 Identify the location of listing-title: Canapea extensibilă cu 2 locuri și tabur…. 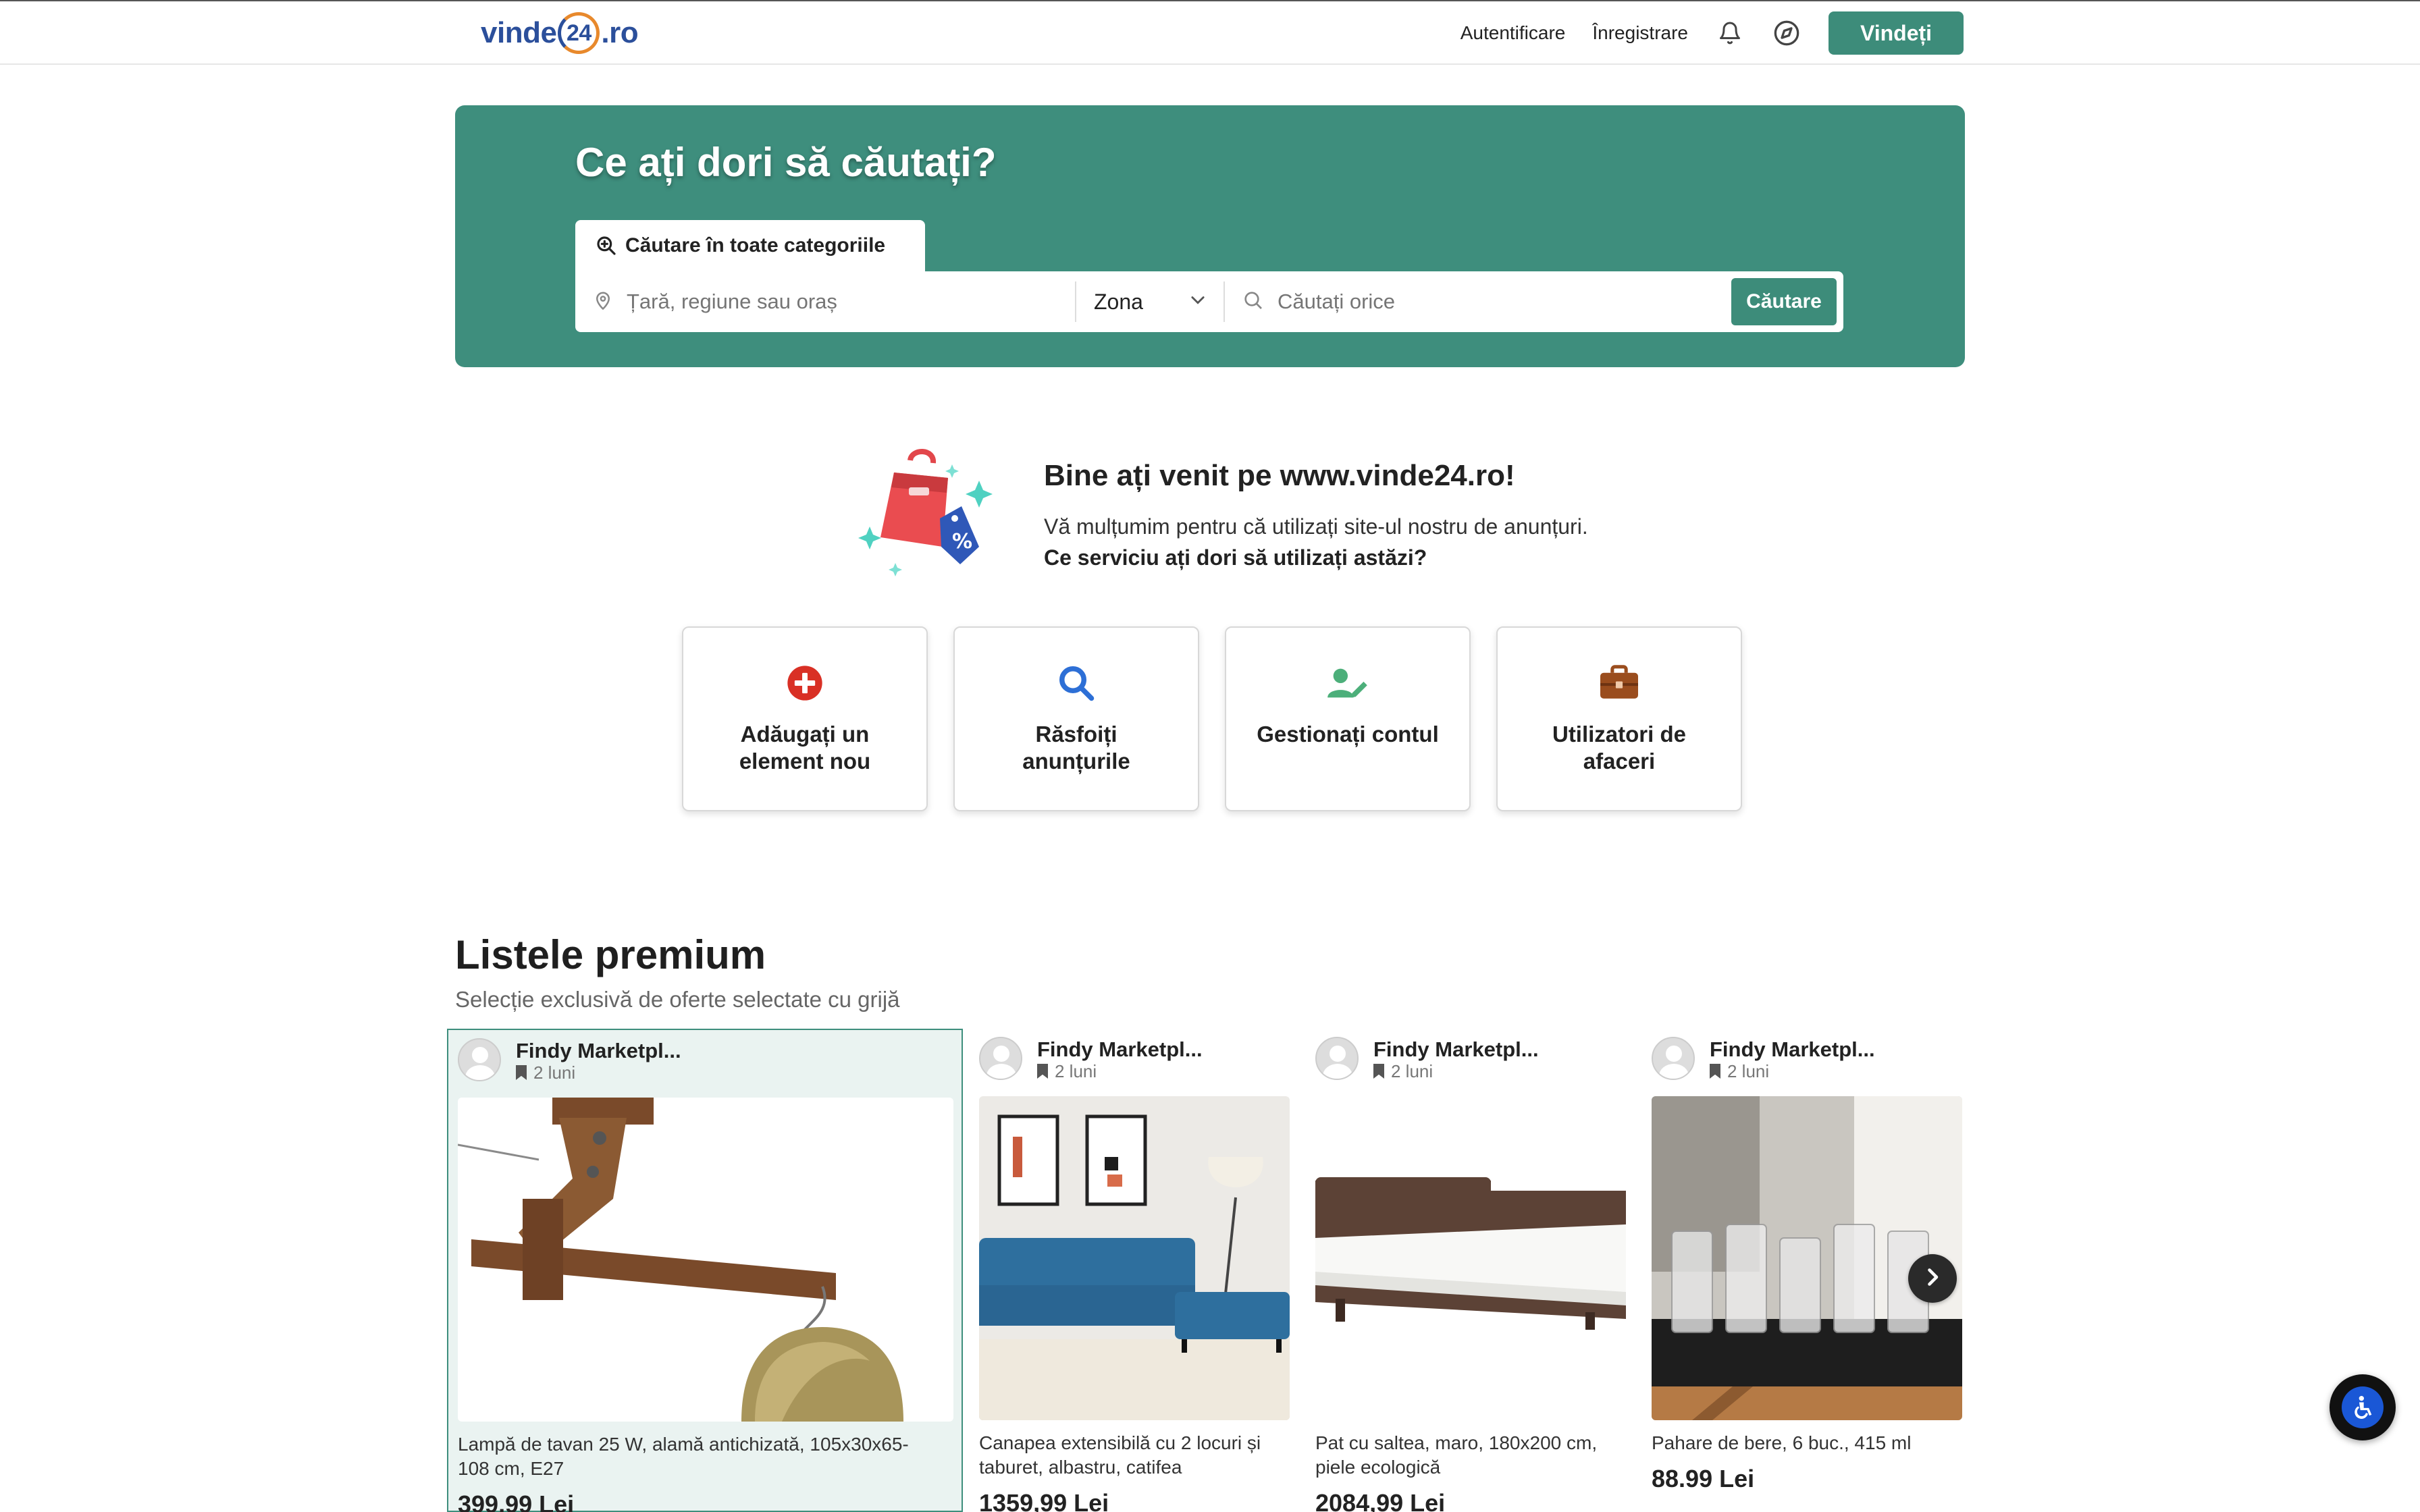
(1120, 1455).